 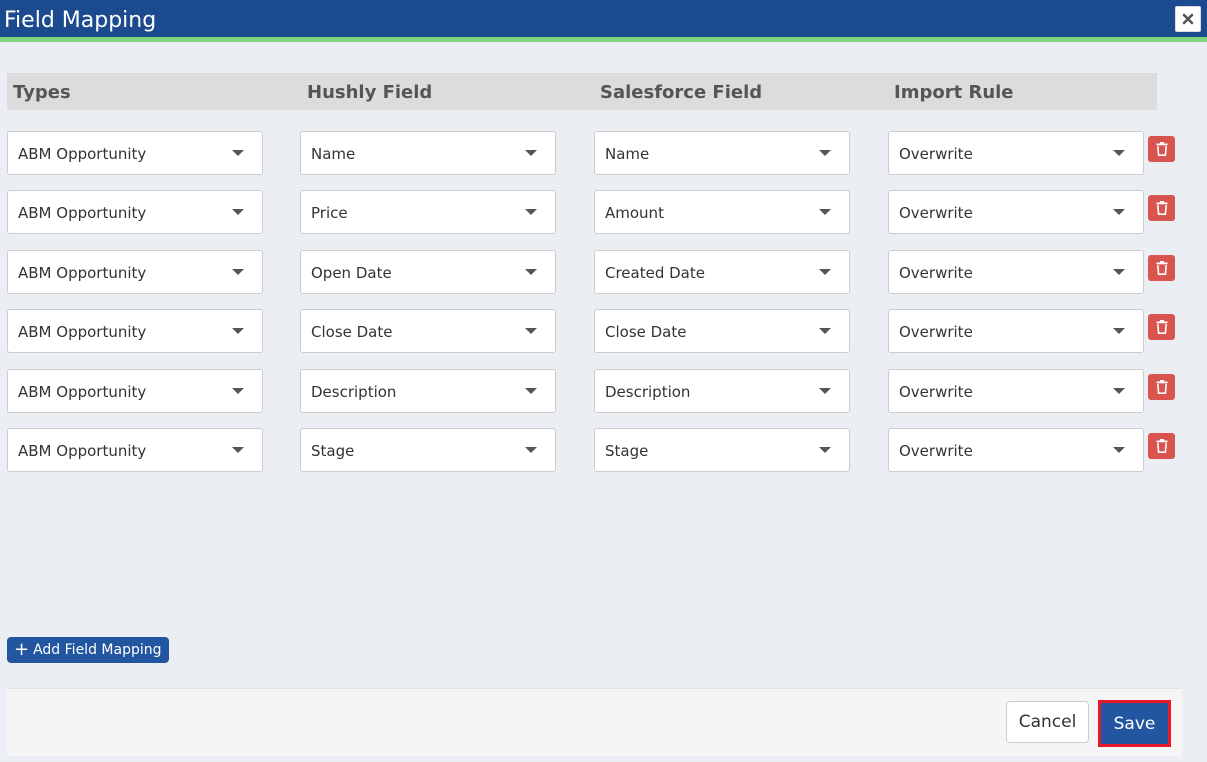 What do you see at coordinates (428, 331) in the screenshot?
I see `hushly-field-select: Close Date` at bounding box center [428, 331].